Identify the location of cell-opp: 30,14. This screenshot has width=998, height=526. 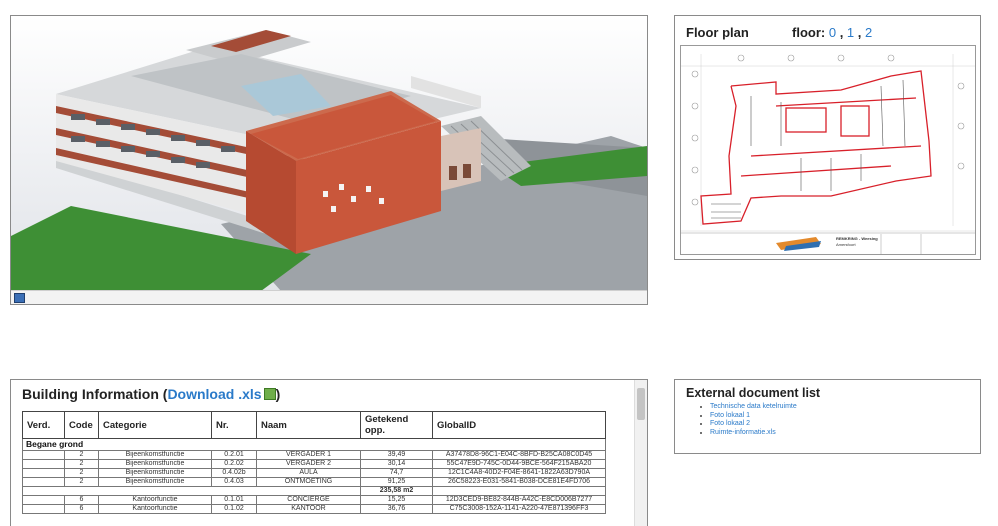
(396, 464).